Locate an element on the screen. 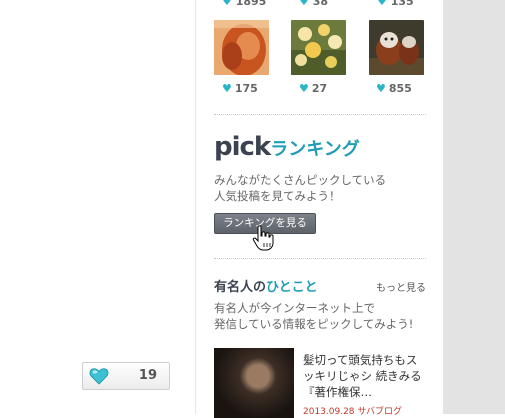 This screenshot has width=505, height=418. like-count-top-1: ♥ 1895 is located at coordinates (244, 4).